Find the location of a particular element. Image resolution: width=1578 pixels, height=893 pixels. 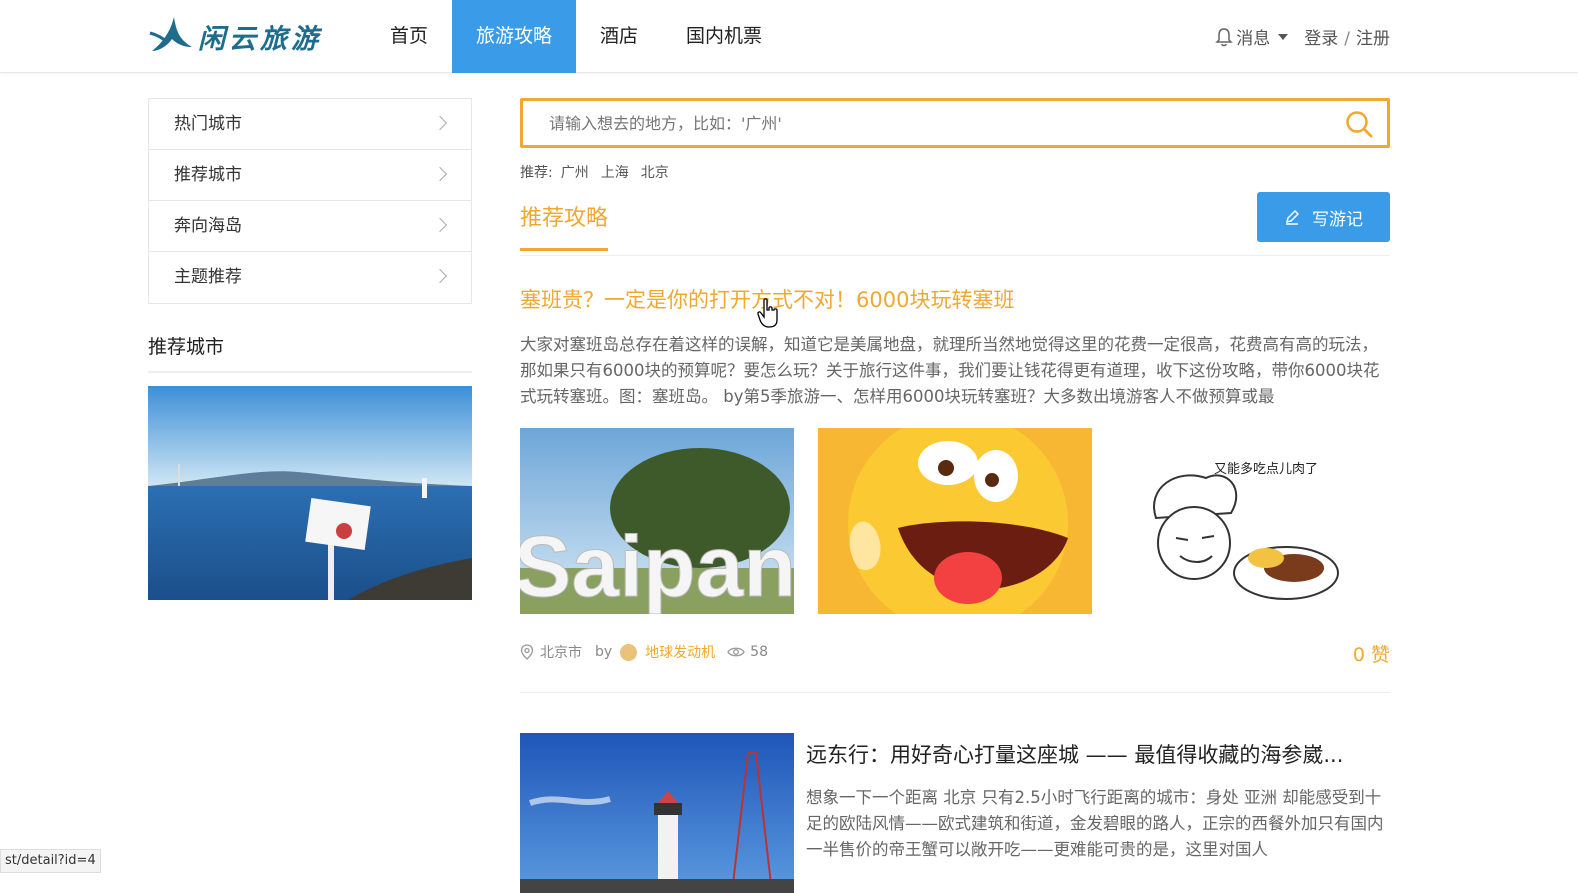

by-label: by is located at coordinates (603, 652).